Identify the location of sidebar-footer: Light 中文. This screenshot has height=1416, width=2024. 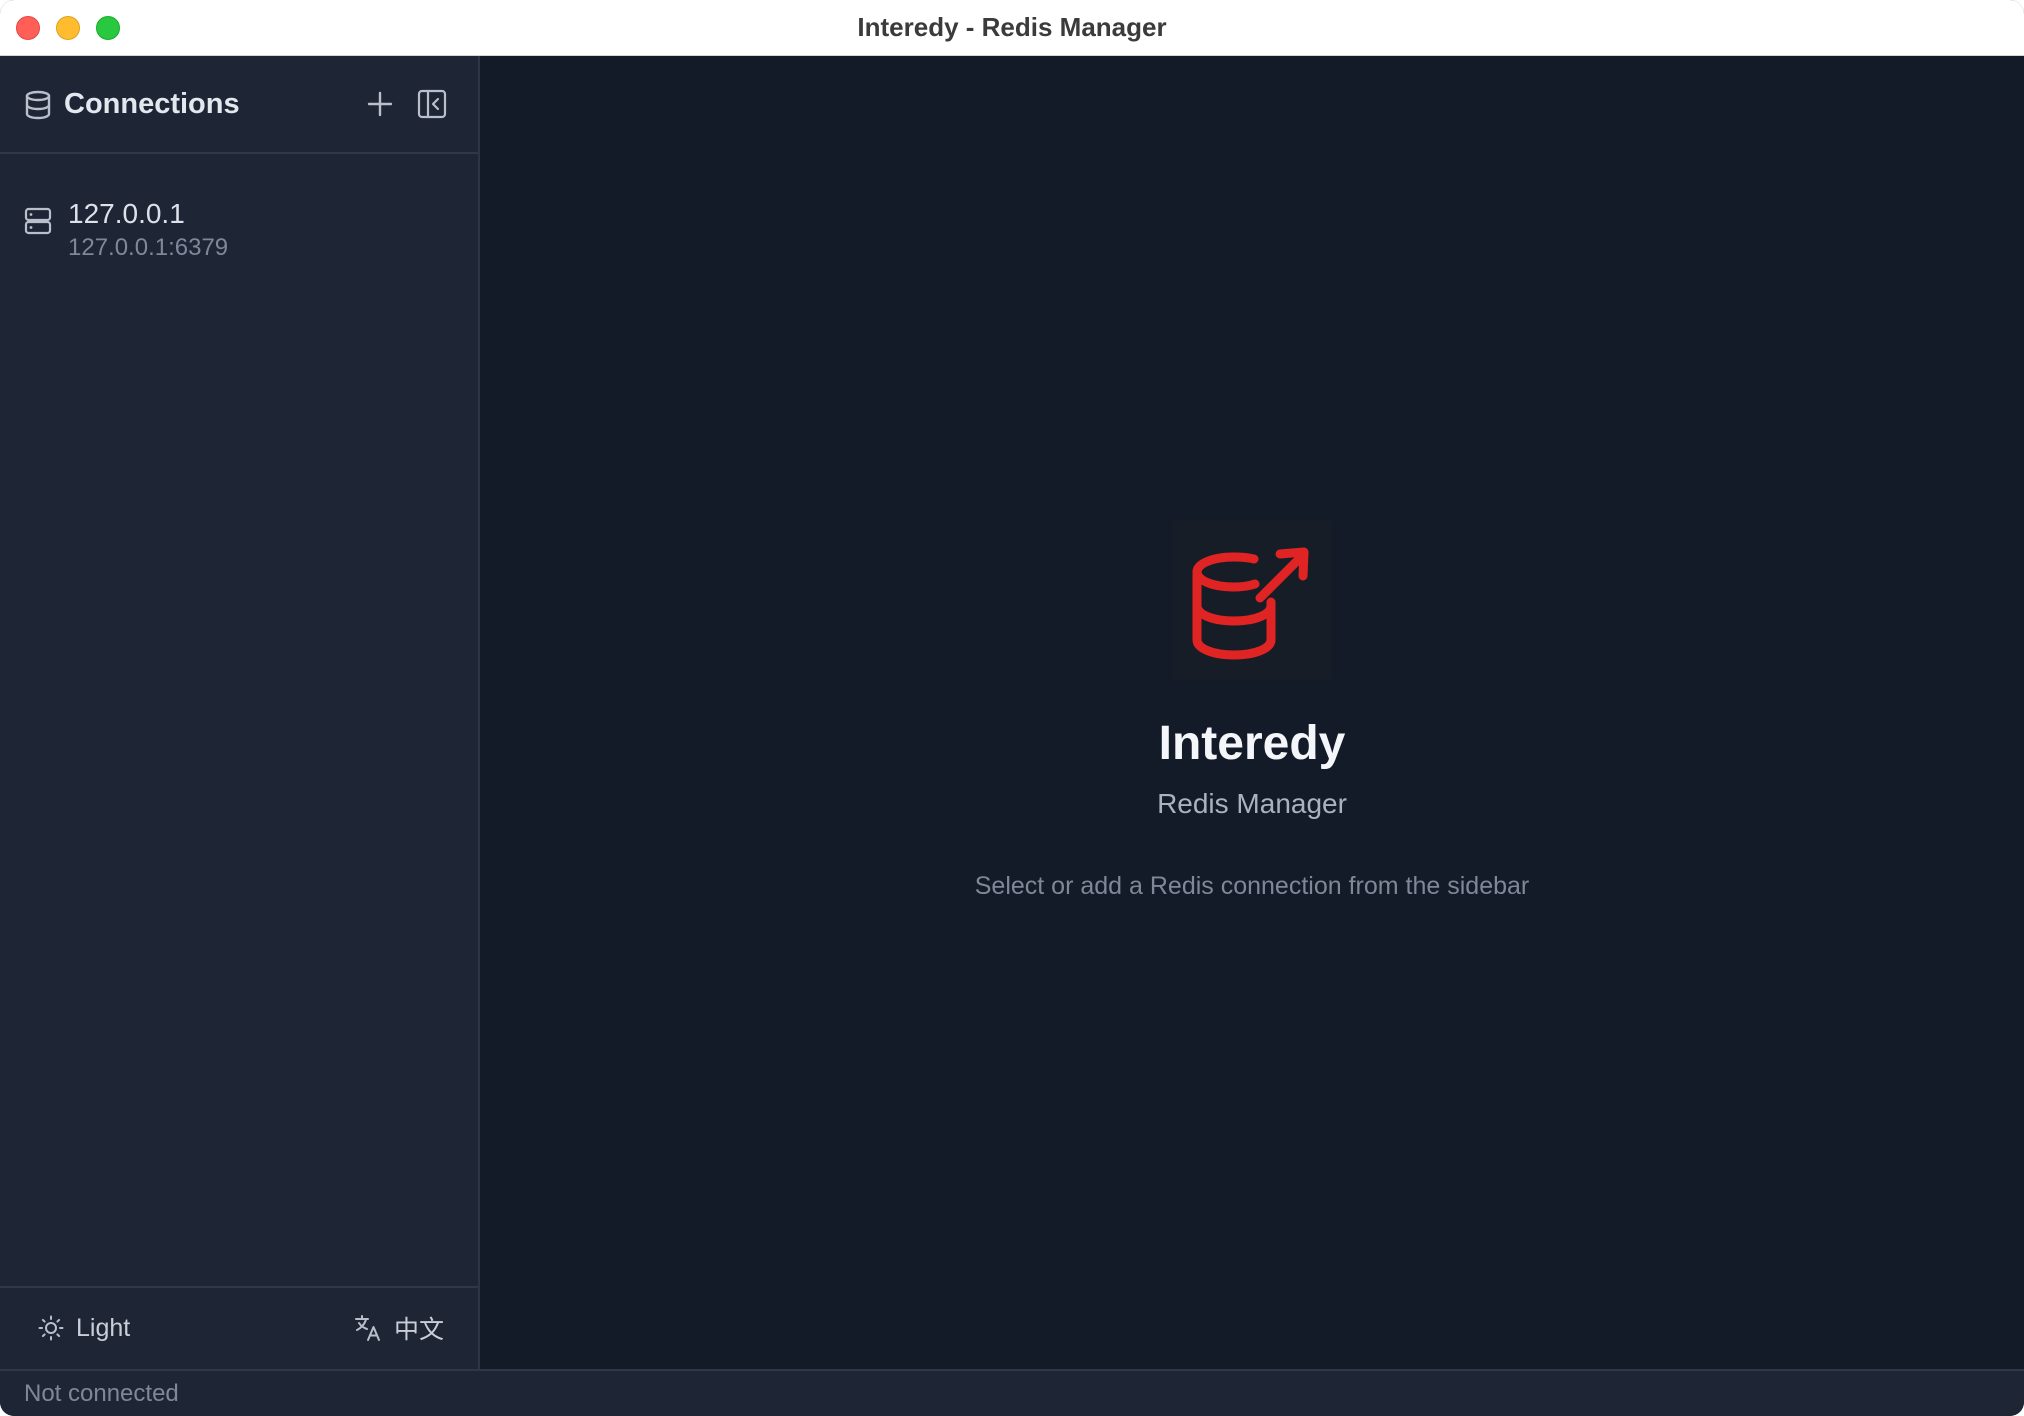
(239, 1327).